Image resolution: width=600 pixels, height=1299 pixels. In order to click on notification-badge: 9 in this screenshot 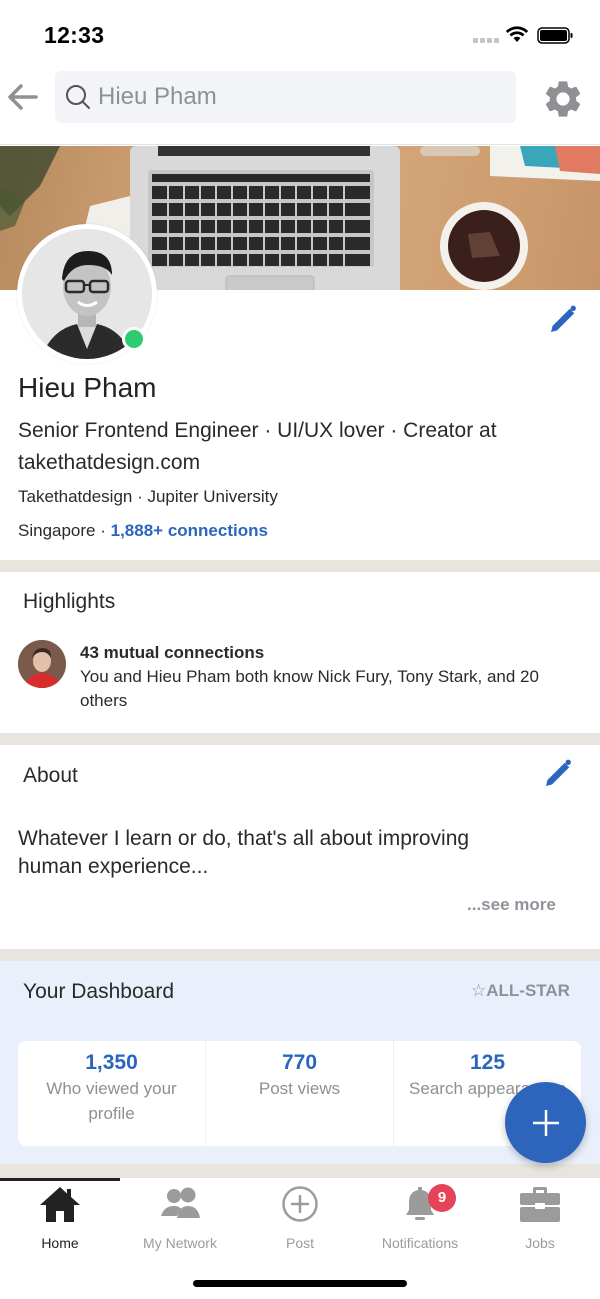, I will do `click(442, 1198)`.